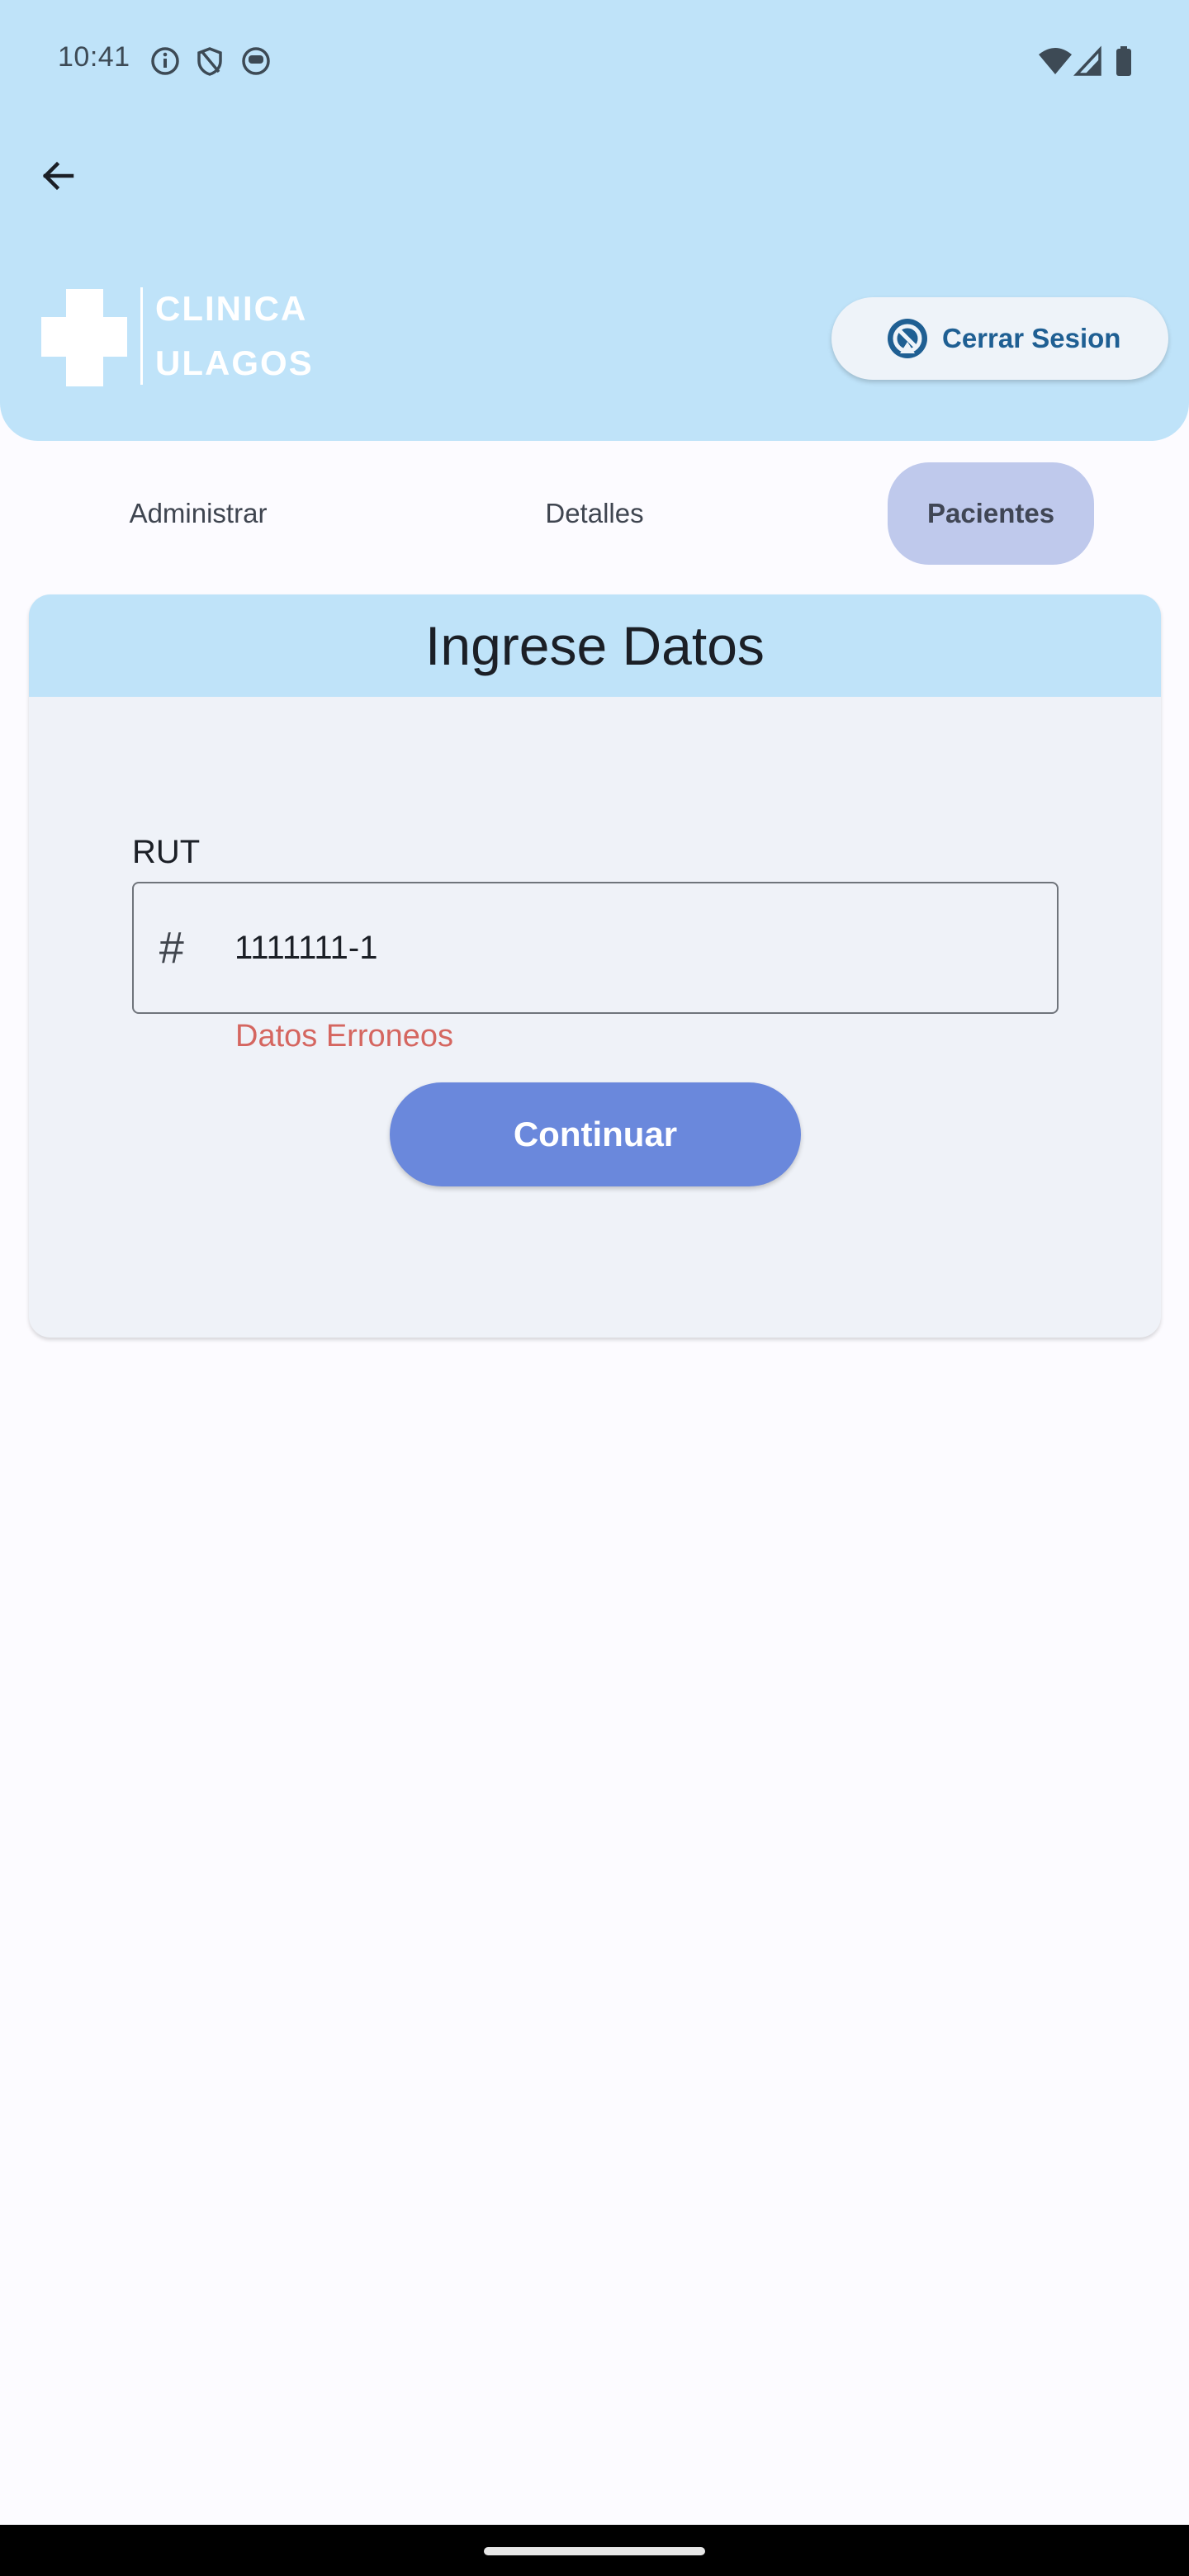  I want to click on error-message: Datos Erroneos, so click(344, 1036).